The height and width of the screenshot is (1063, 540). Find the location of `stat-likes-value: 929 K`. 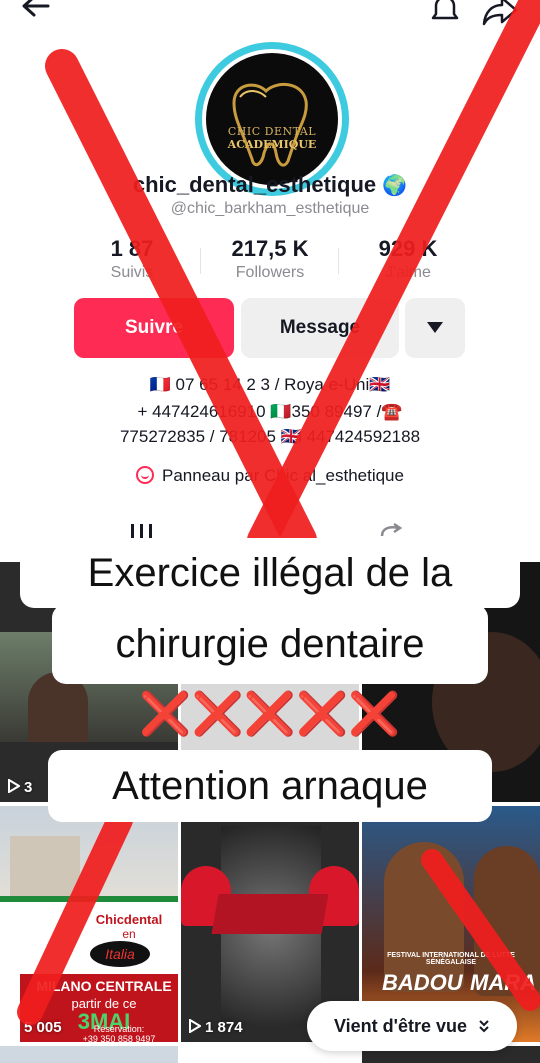

stat-likes-value: 929 K is located at coordinates (408, 248).